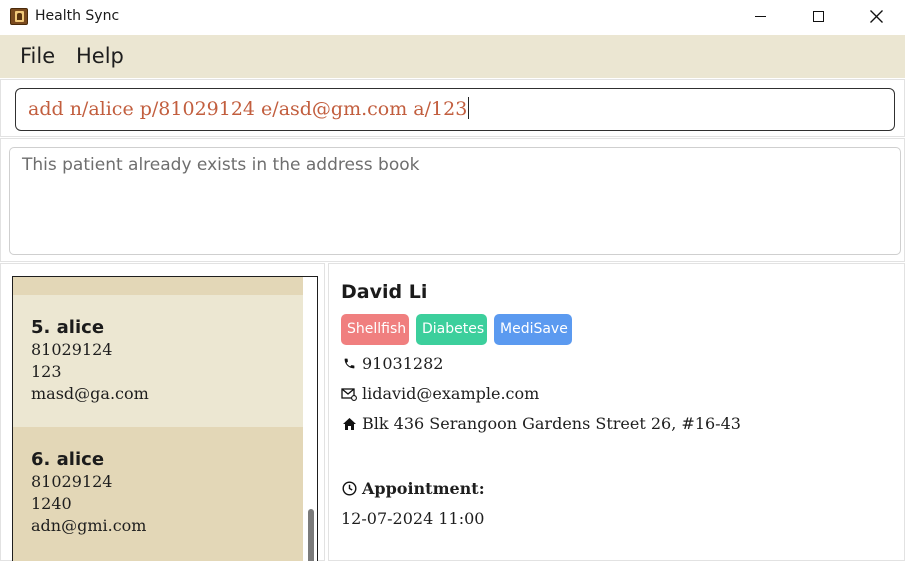  What do you see at coordinates (77, 16) in the screenshot?
I see `window-title: Health Sync` at bounding box center [77, 16].